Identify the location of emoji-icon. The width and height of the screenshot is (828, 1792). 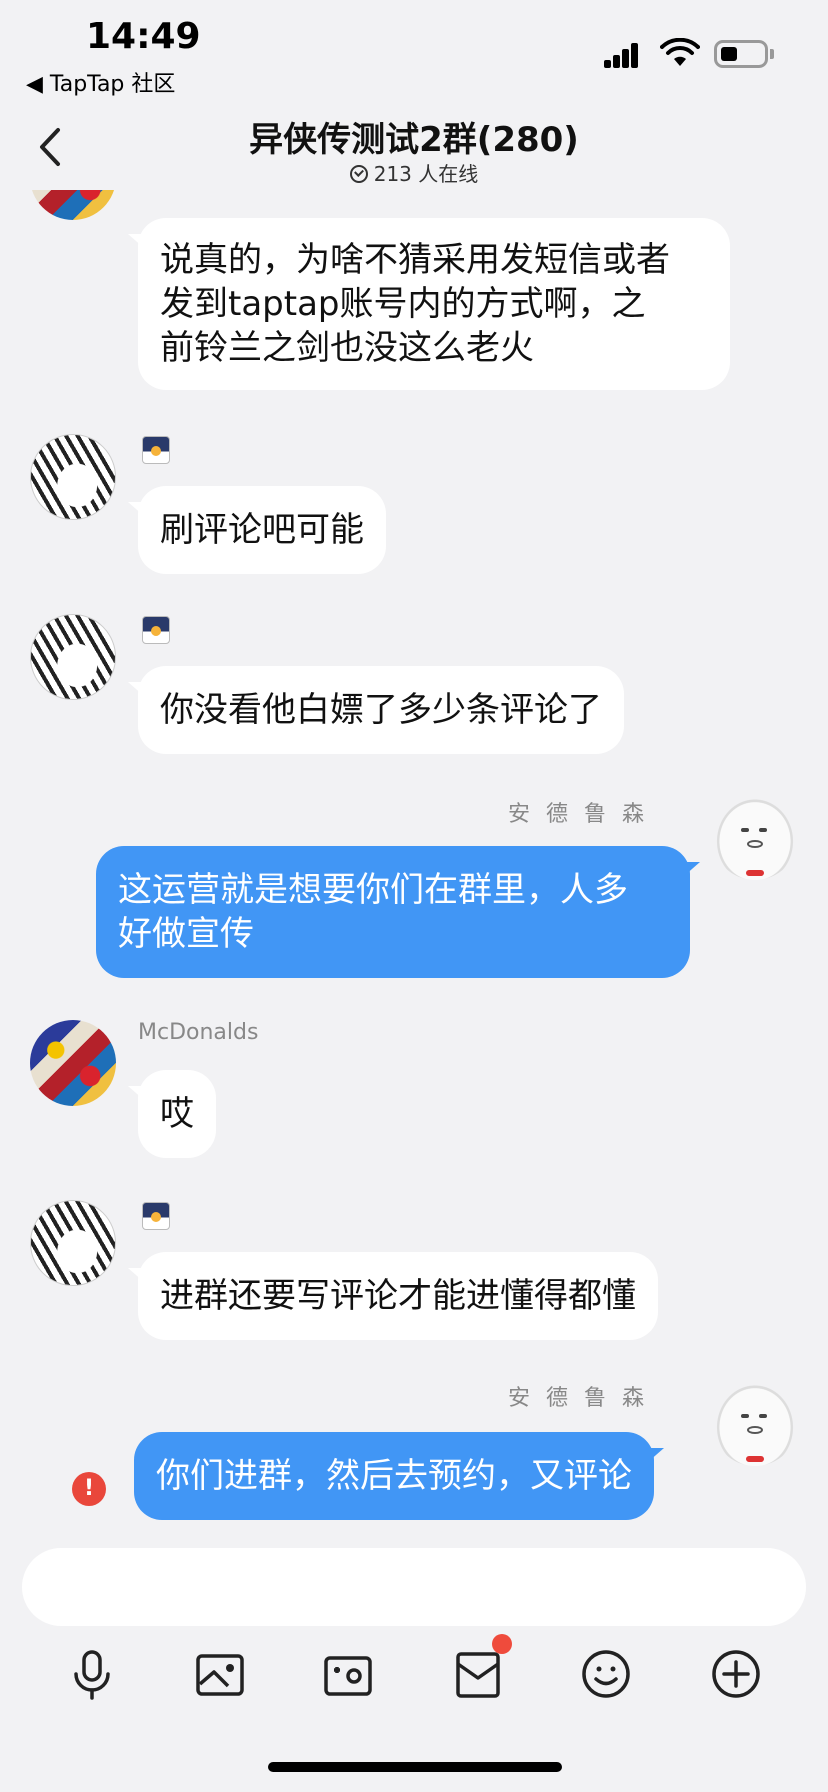
(606, 1674).